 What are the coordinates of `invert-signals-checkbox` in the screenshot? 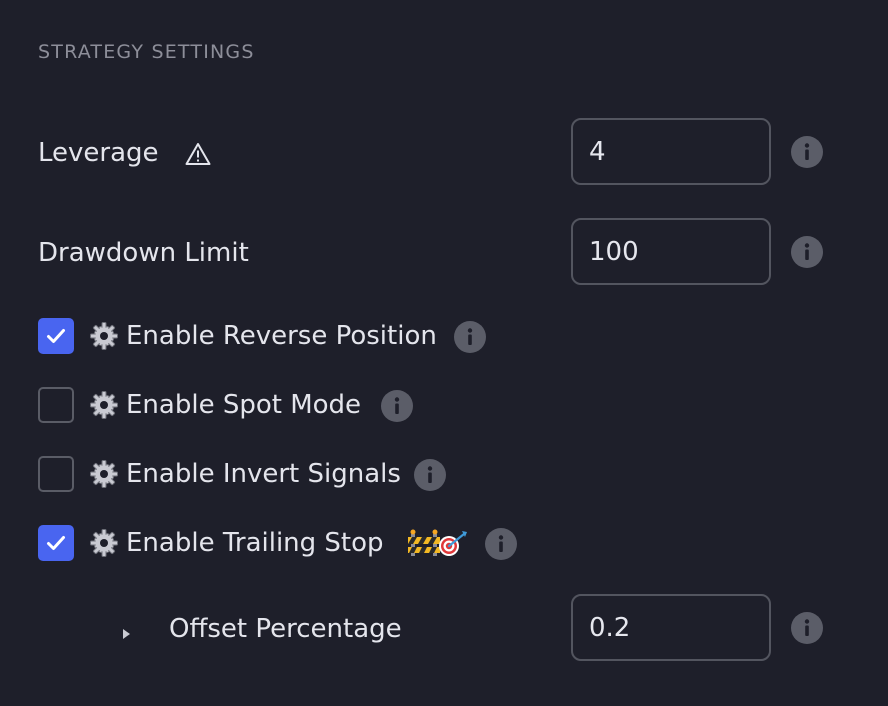 It's located at (56, 474).